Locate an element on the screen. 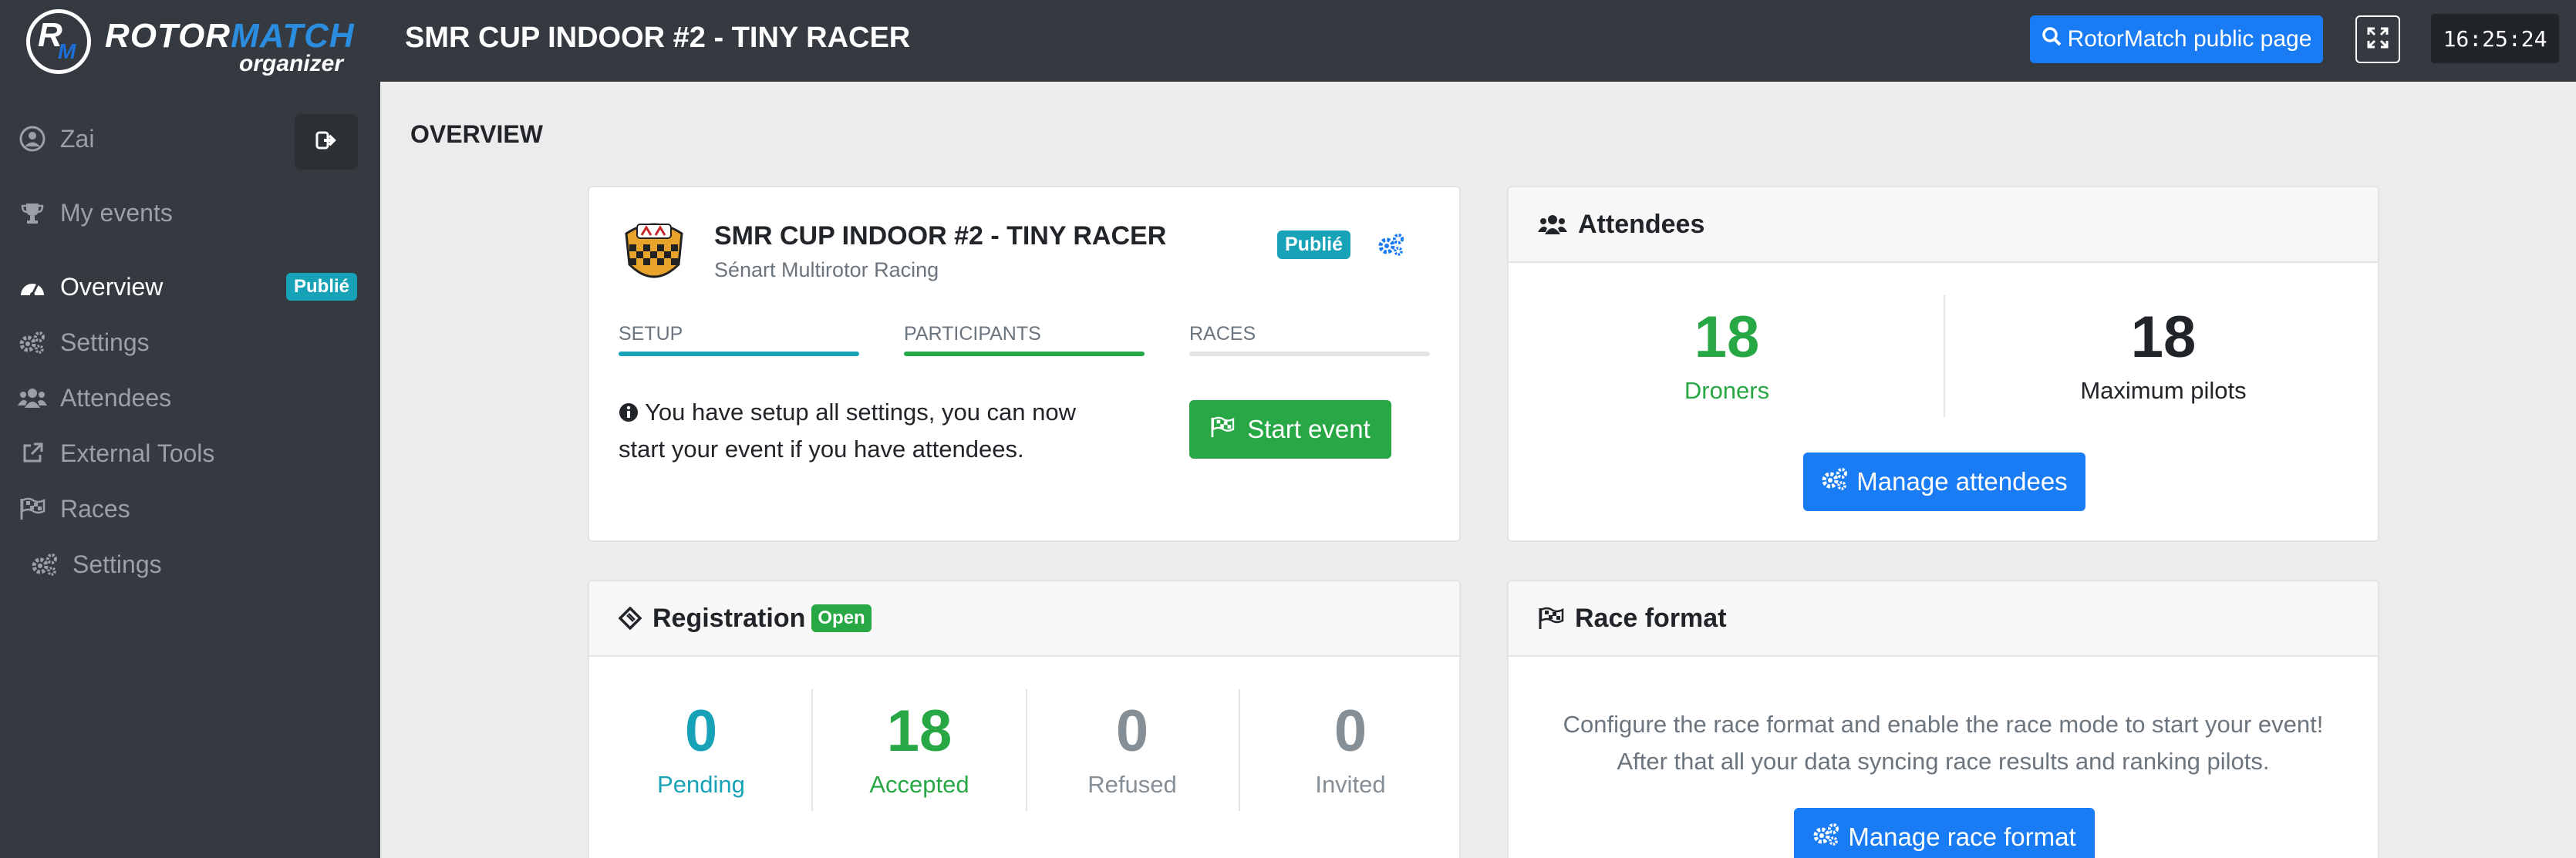 The width and height of the screenshot is (2576, 858). user-name: Zai is located at coordinates (77, 138).